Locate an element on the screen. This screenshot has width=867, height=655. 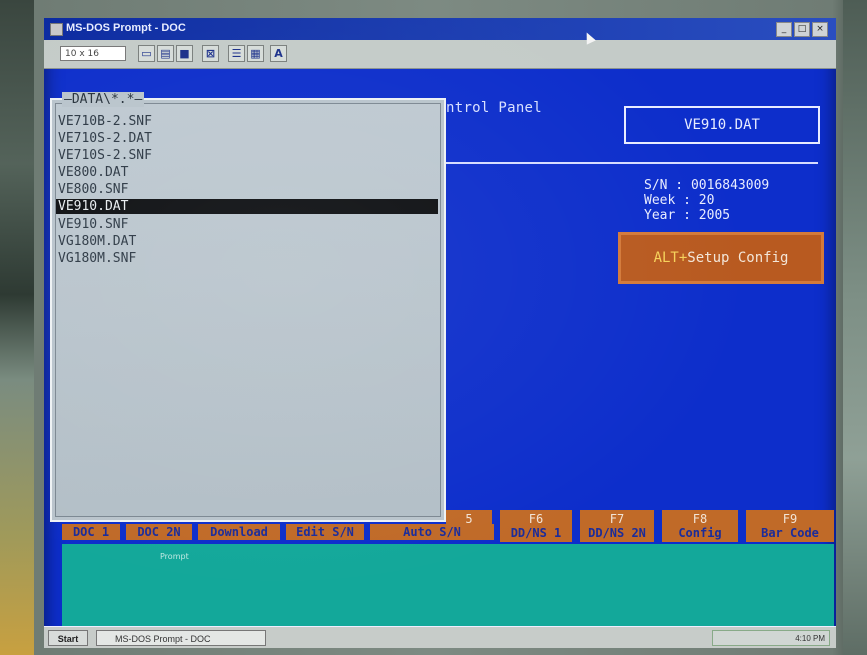
fkey-f4: Edit S/N is located at coordinates (325, 532).